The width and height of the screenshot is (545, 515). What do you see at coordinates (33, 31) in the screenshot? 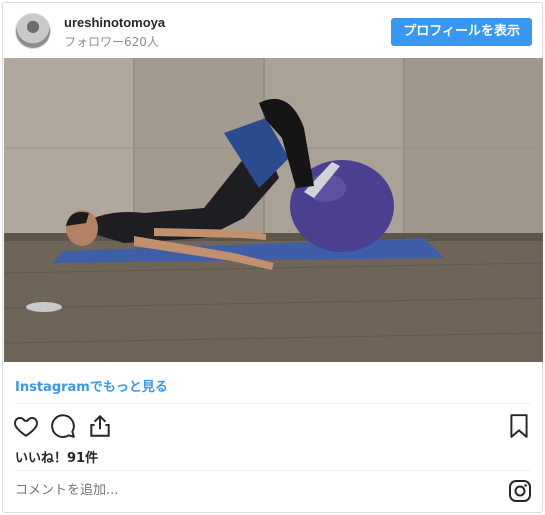
I see `avatar` at bounding box center [33, 31].